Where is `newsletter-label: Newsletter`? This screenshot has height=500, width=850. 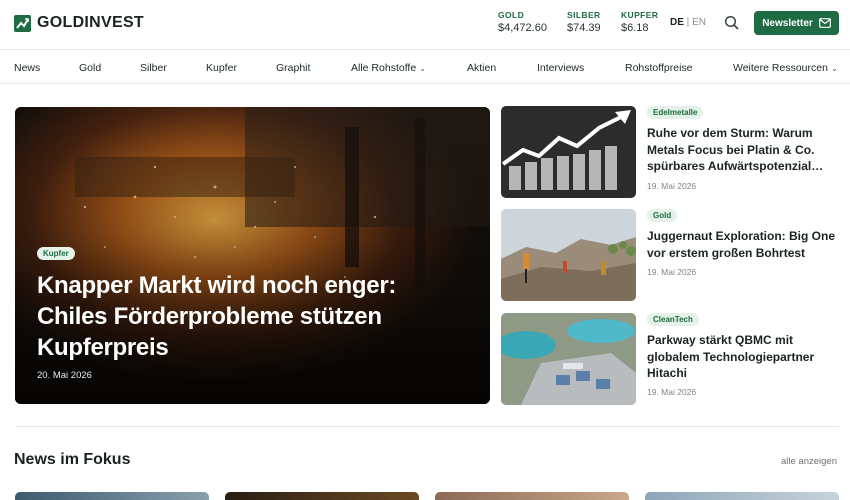 newsletter-label: Newsletter is located at coordinates (787, 23).